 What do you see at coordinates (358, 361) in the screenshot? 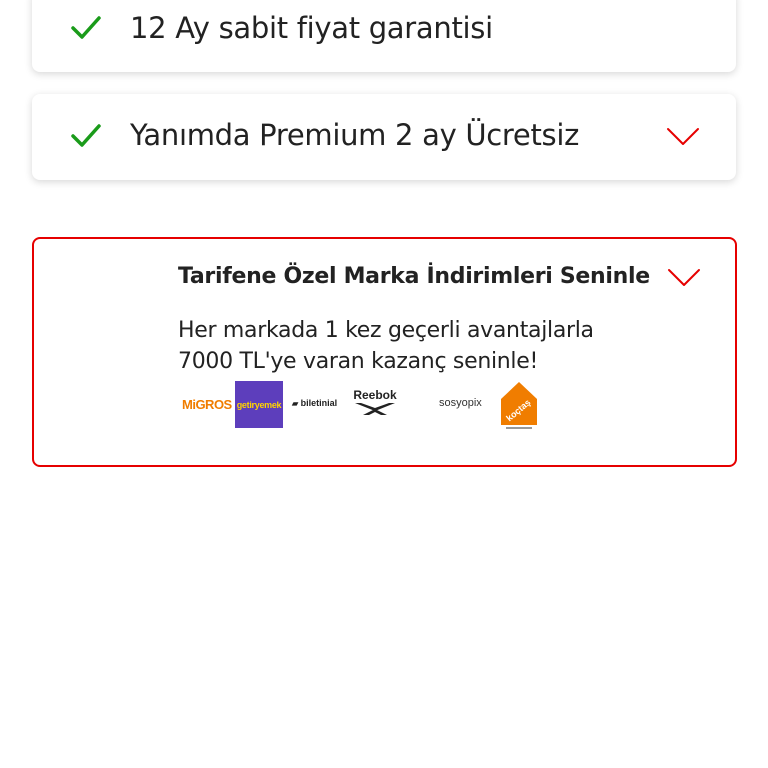
I see `promo-description-line: 7000 TL'ye varan kazanç seninle!` at bounding box center [358, 361].